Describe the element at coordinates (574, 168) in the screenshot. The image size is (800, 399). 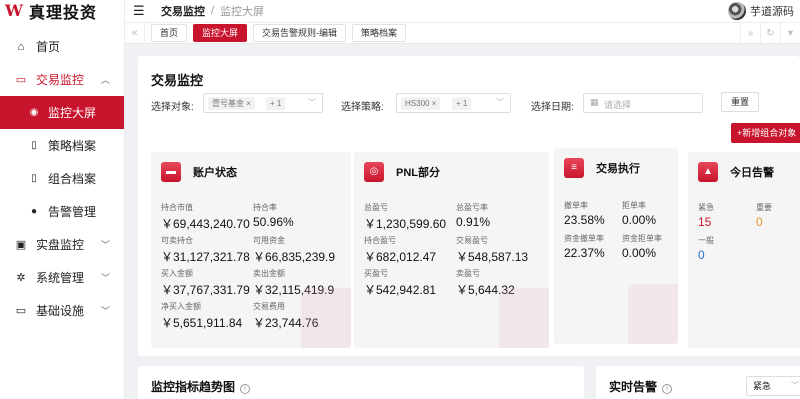
I see `list-icon: ≡` at that location.